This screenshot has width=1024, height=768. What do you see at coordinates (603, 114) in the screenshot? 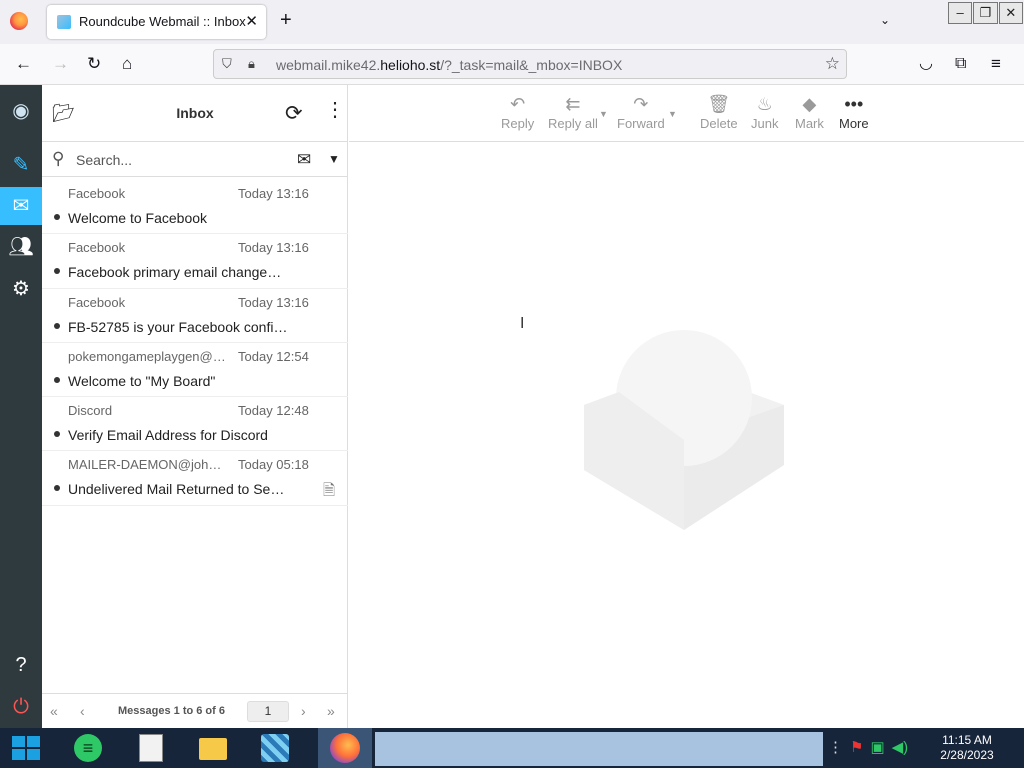
I see `reply-all-dropdown-icon: ▼` at bounding box center [603, 114].